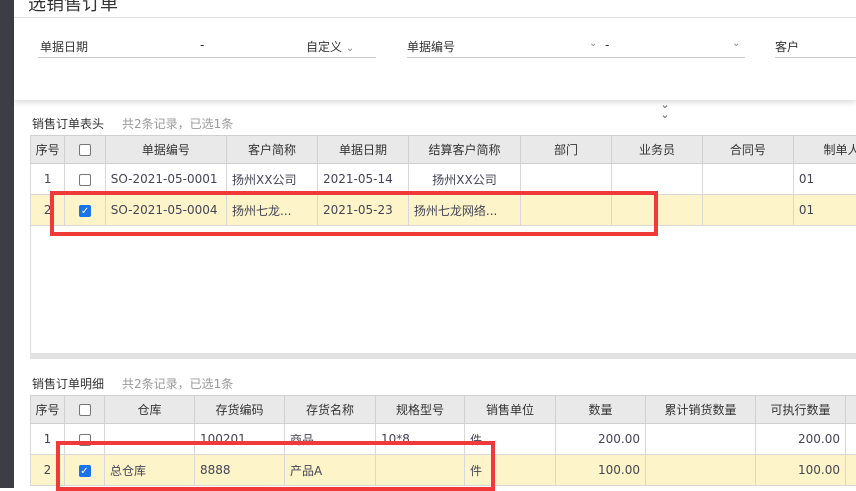 This screenshot has width=856, height=491. Describe the element at coordinates (272, 179) in the screenshot. I see `cell-customer: 扬州XX公司` at that location.